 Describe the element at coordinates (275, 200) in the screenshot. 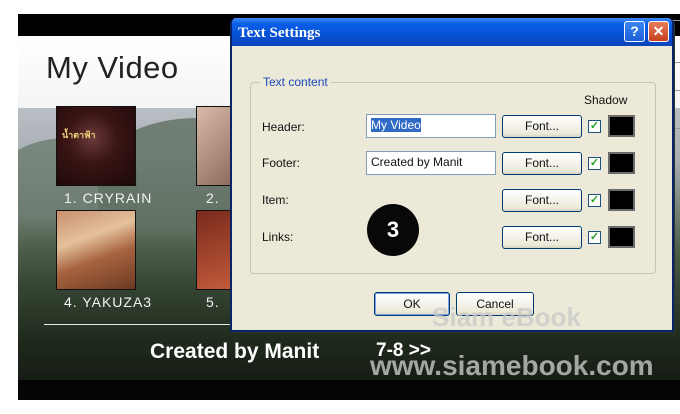

I see `item-label: Item:` at that location.